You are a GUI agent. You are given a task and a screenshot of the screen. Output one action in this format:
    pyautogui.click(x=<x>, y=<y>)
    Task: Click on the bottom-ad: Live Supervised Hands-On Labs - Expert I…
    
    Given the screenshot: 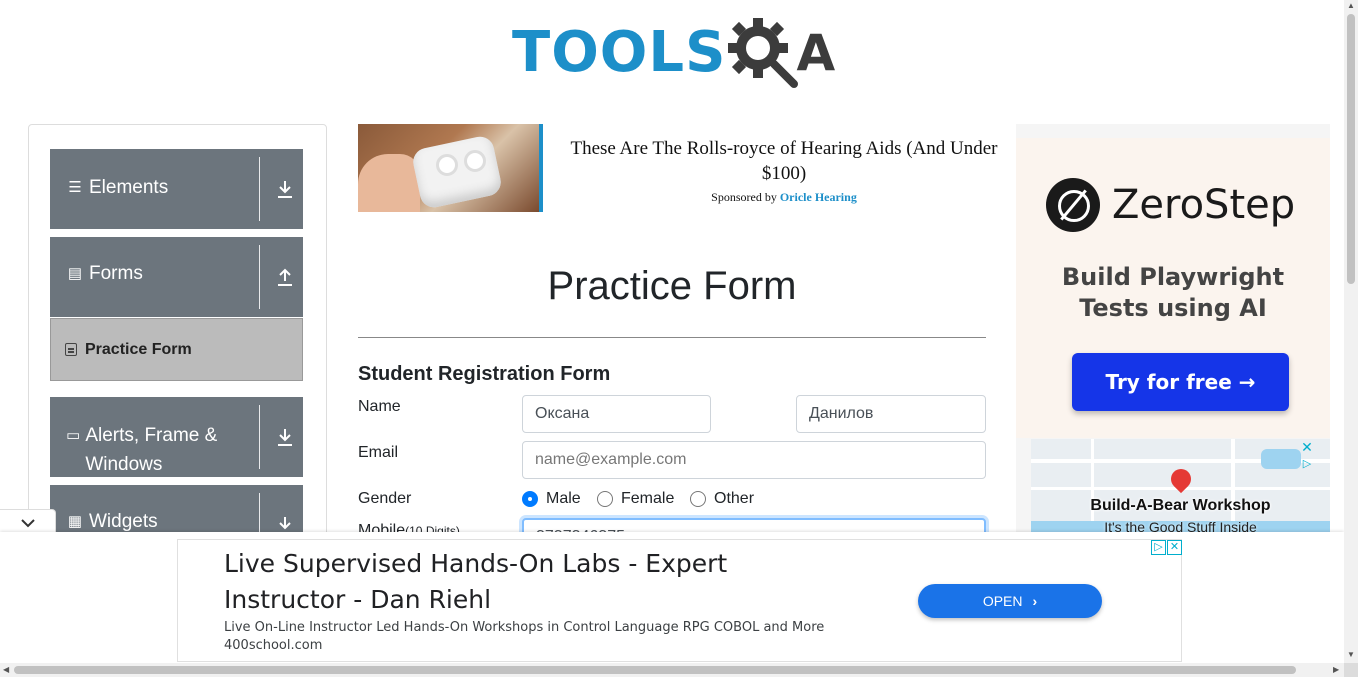 What is the action you would take?
    pyautogui.click(x=679, y=600)
    